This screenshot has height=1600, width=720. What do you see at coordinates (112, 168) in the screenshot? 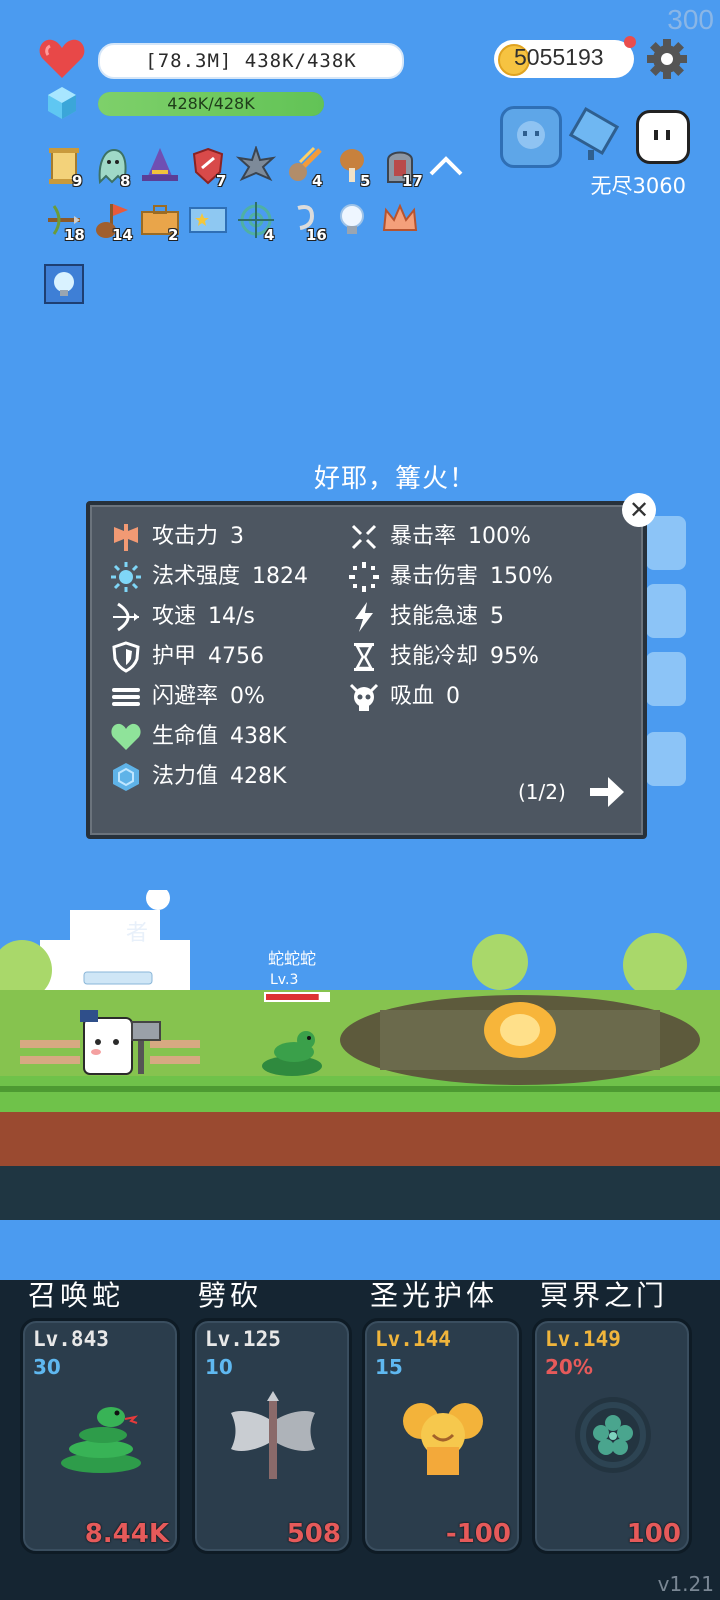
I see `inventory-item: 8` at bounding box center [112, 168].